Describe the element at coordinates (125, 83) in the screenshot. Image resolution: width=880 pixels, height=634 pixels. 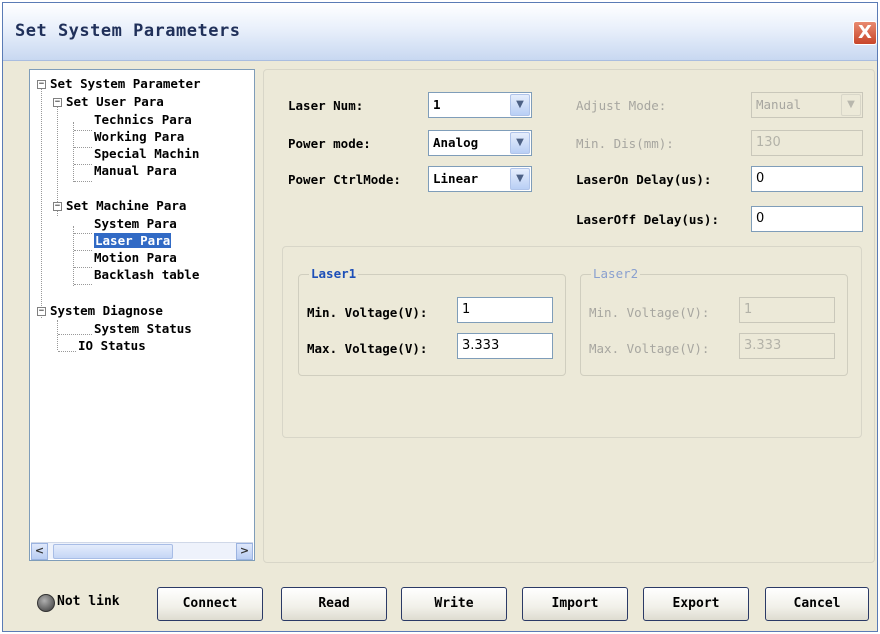
I see `tree-item-set-system-parameter: Set System Parameter` at that location.